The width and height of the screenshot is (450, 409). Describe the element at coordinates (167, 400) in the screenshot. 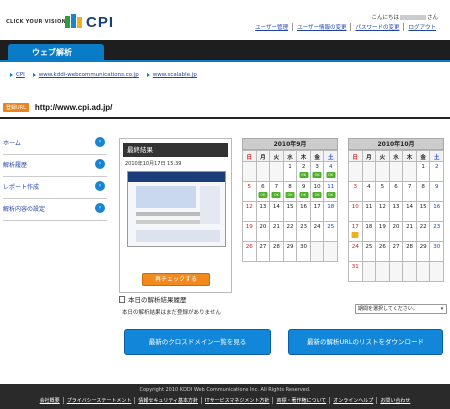

I see `footer-link-security: 情報セキュリティ基本方針` at that location.